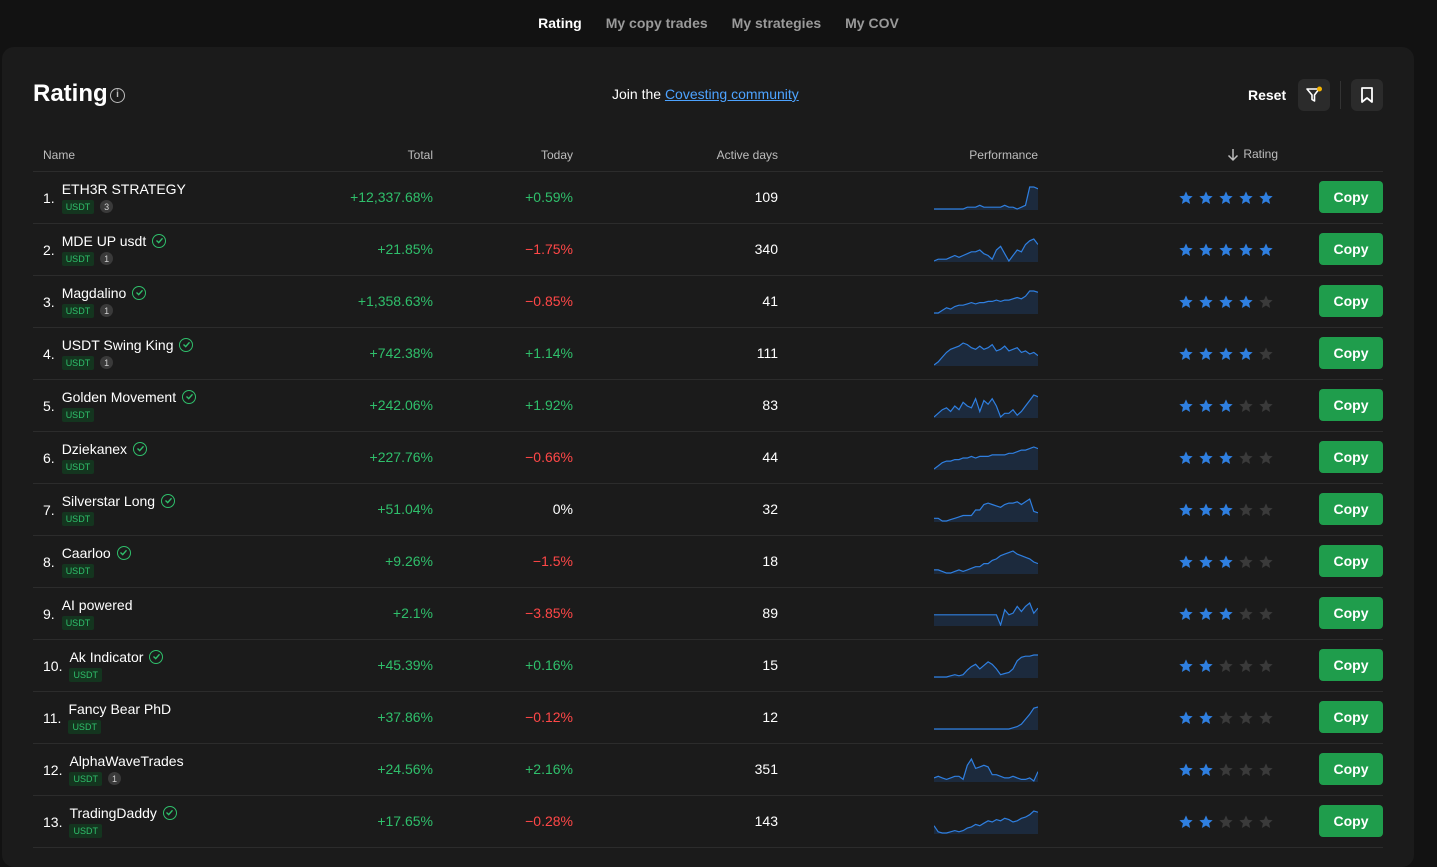 The height and width of the screenshot is (867, 1437). I want to click on covesting-community-link: Covesting community, so click(732, 94).